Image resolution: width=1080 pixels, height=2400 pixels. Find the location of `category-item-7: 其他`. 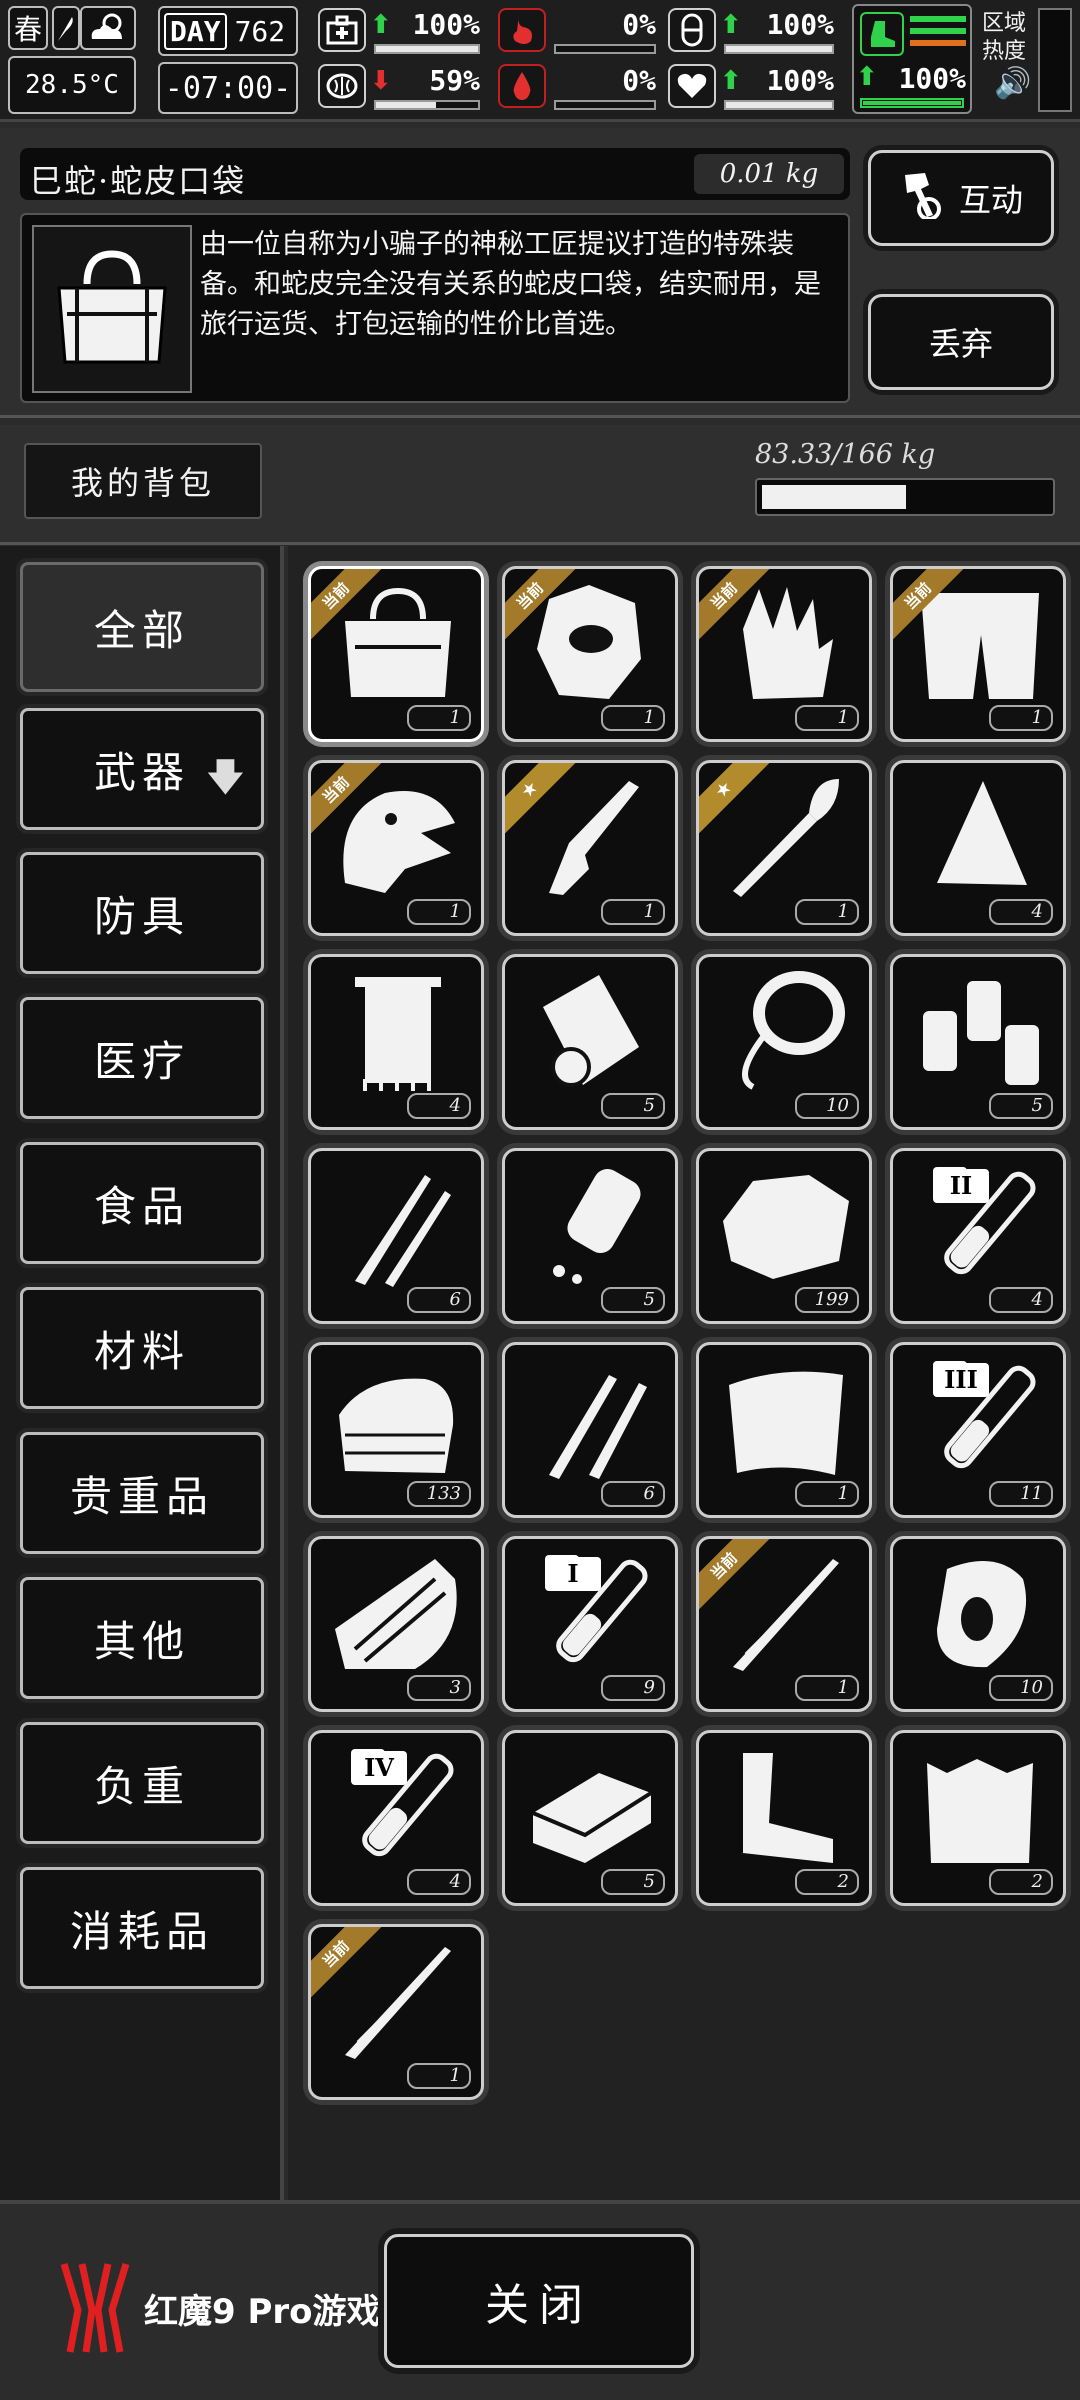

category-item-7: 其他 is located at coordinates (142, 1638).